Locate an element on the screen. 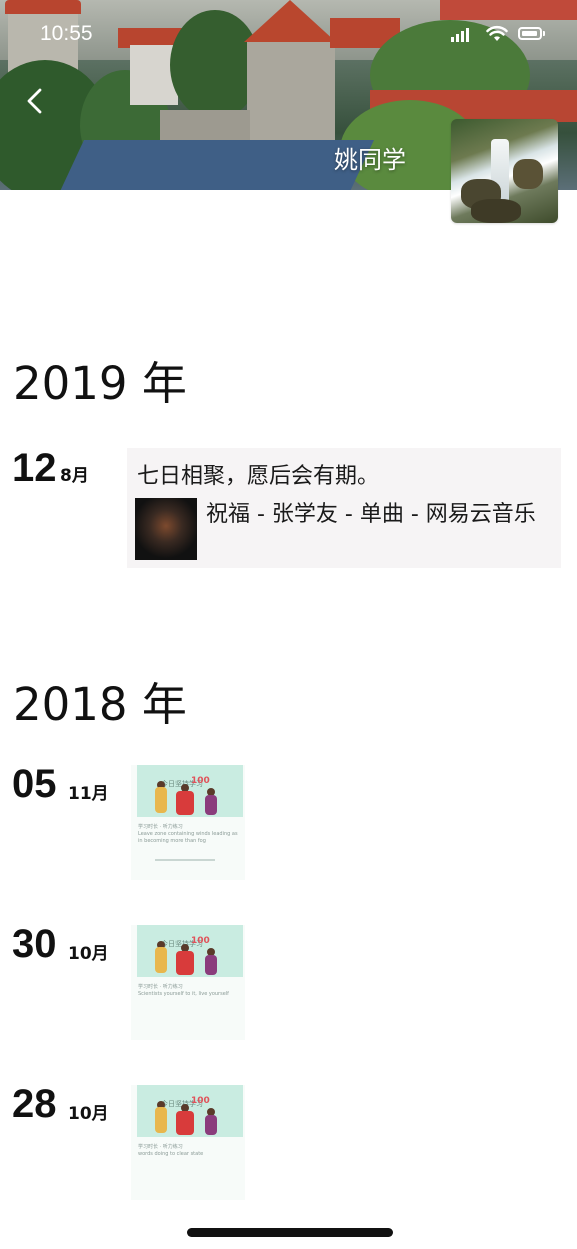  cover-blue-roof is located at coordinates (215, 165).